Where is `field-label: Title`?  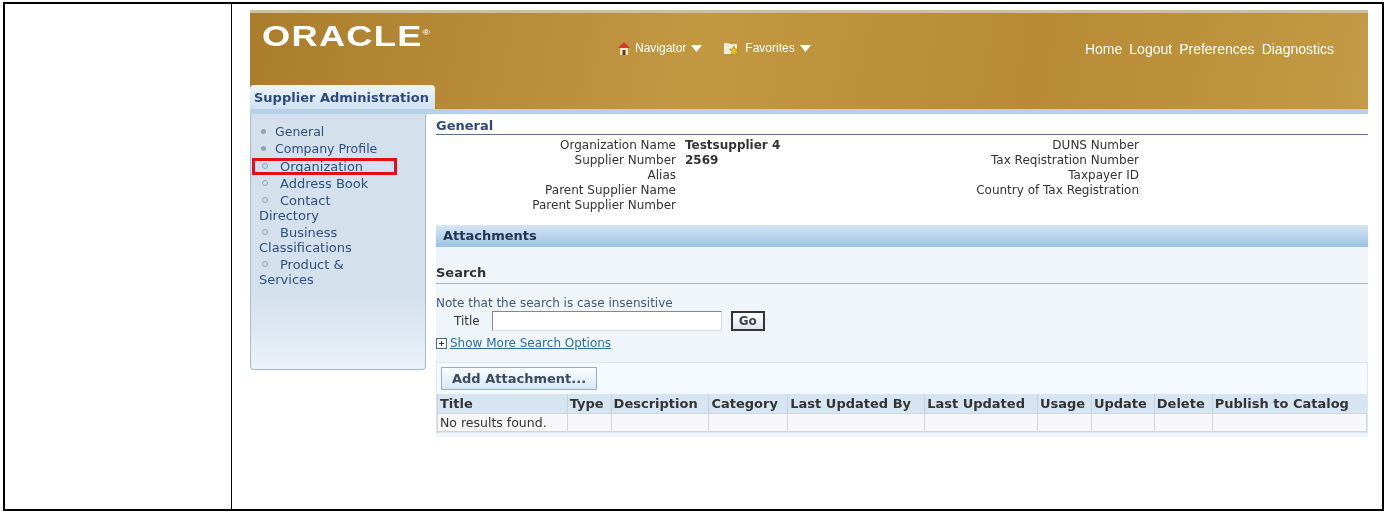
field-label: Title is located at coordinates (467, 321).